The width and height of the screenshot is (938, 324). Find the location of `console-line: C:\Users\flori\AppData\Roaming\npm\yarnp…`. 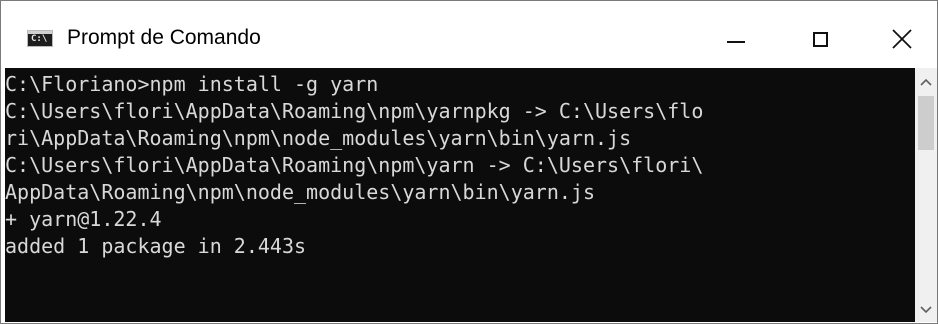

console-line: C:\Users\flori\AppData\Roaming\npm\yarnp… is located at coordinates (354, 111).